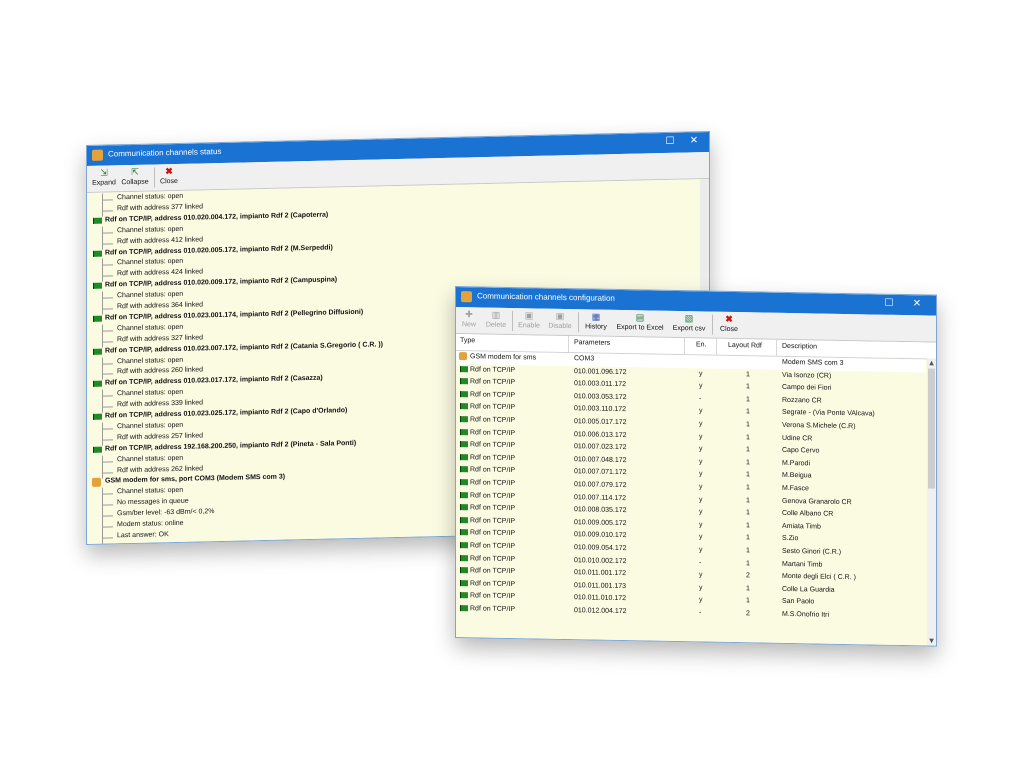 The width and height of the screenshot is (1024, 768). What do you see at coordinates (529, 319) in the screenshot?
I see `enable-button: ▣ Enable` at bounding box center [529, 319].